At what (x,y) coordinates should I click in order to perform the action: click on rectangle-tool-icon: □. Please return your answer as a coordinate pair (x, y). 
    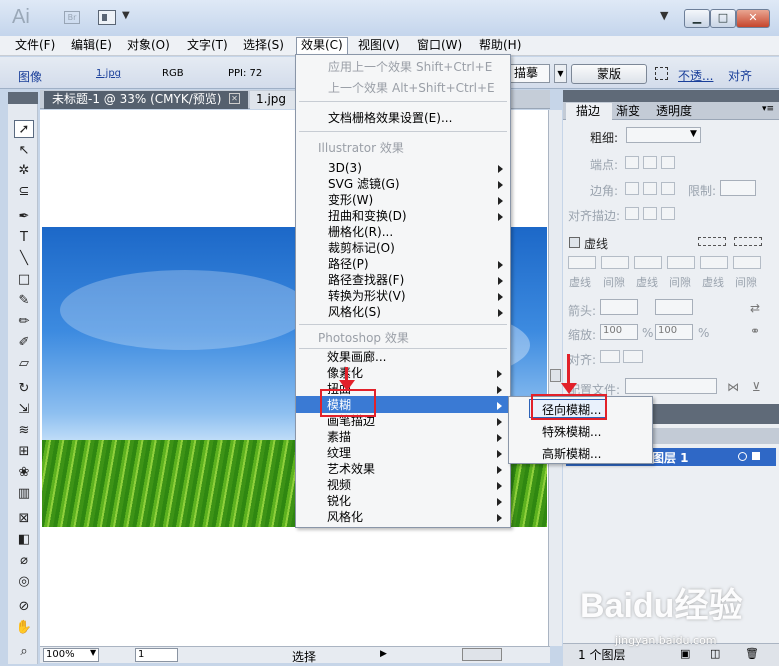
    Looking at the image, I should click on (24, 280).